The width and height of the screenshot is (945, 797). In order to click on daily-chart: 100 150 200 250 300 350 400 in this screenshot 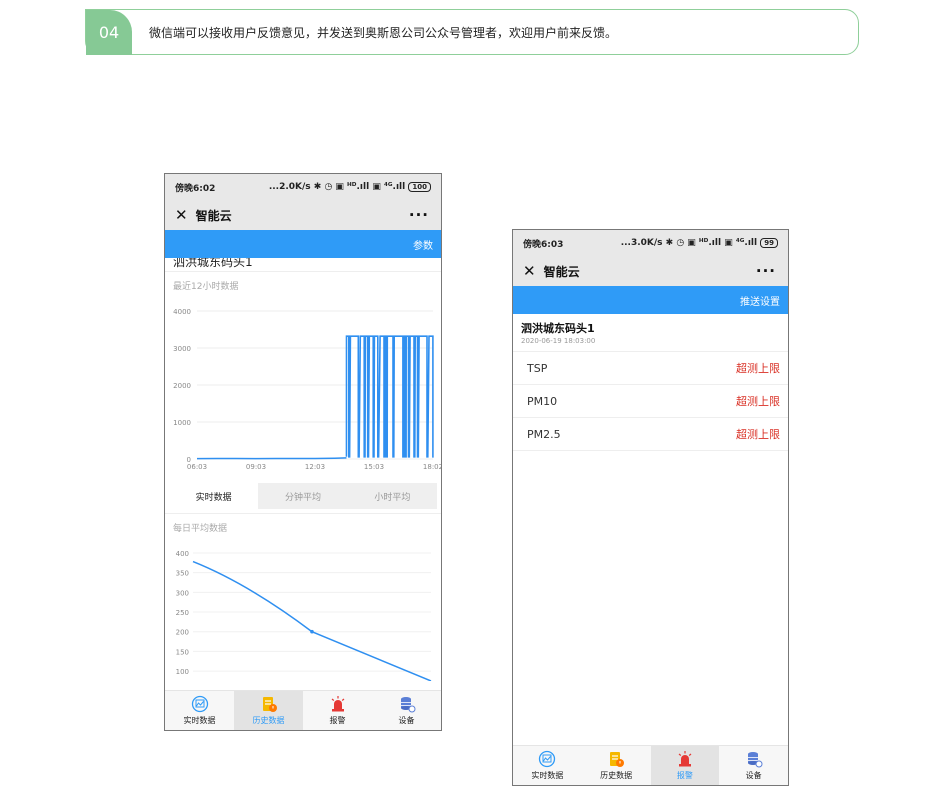, I will do `click(303, 613)`.